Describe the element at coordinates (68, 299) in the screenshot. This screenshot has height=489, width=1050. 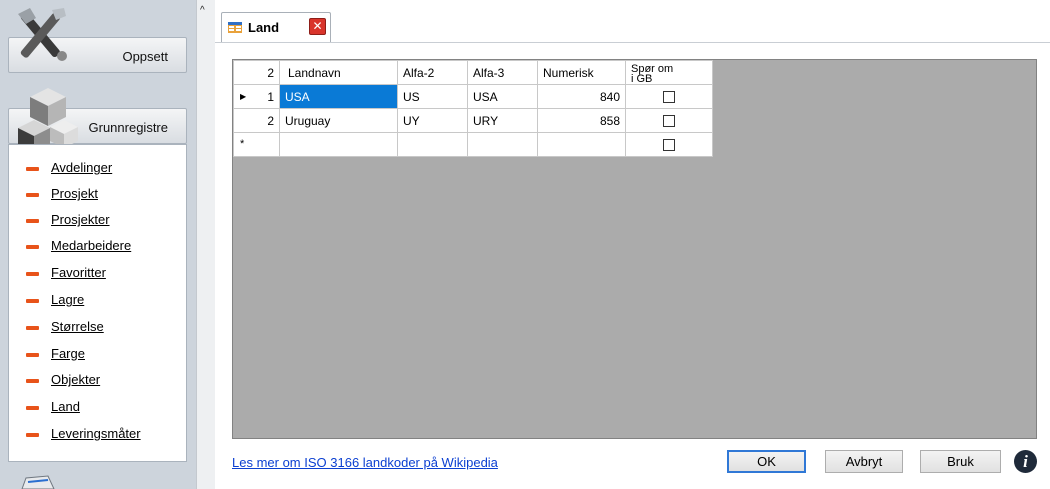
I see `nav-item-label: Lagre` at that location.